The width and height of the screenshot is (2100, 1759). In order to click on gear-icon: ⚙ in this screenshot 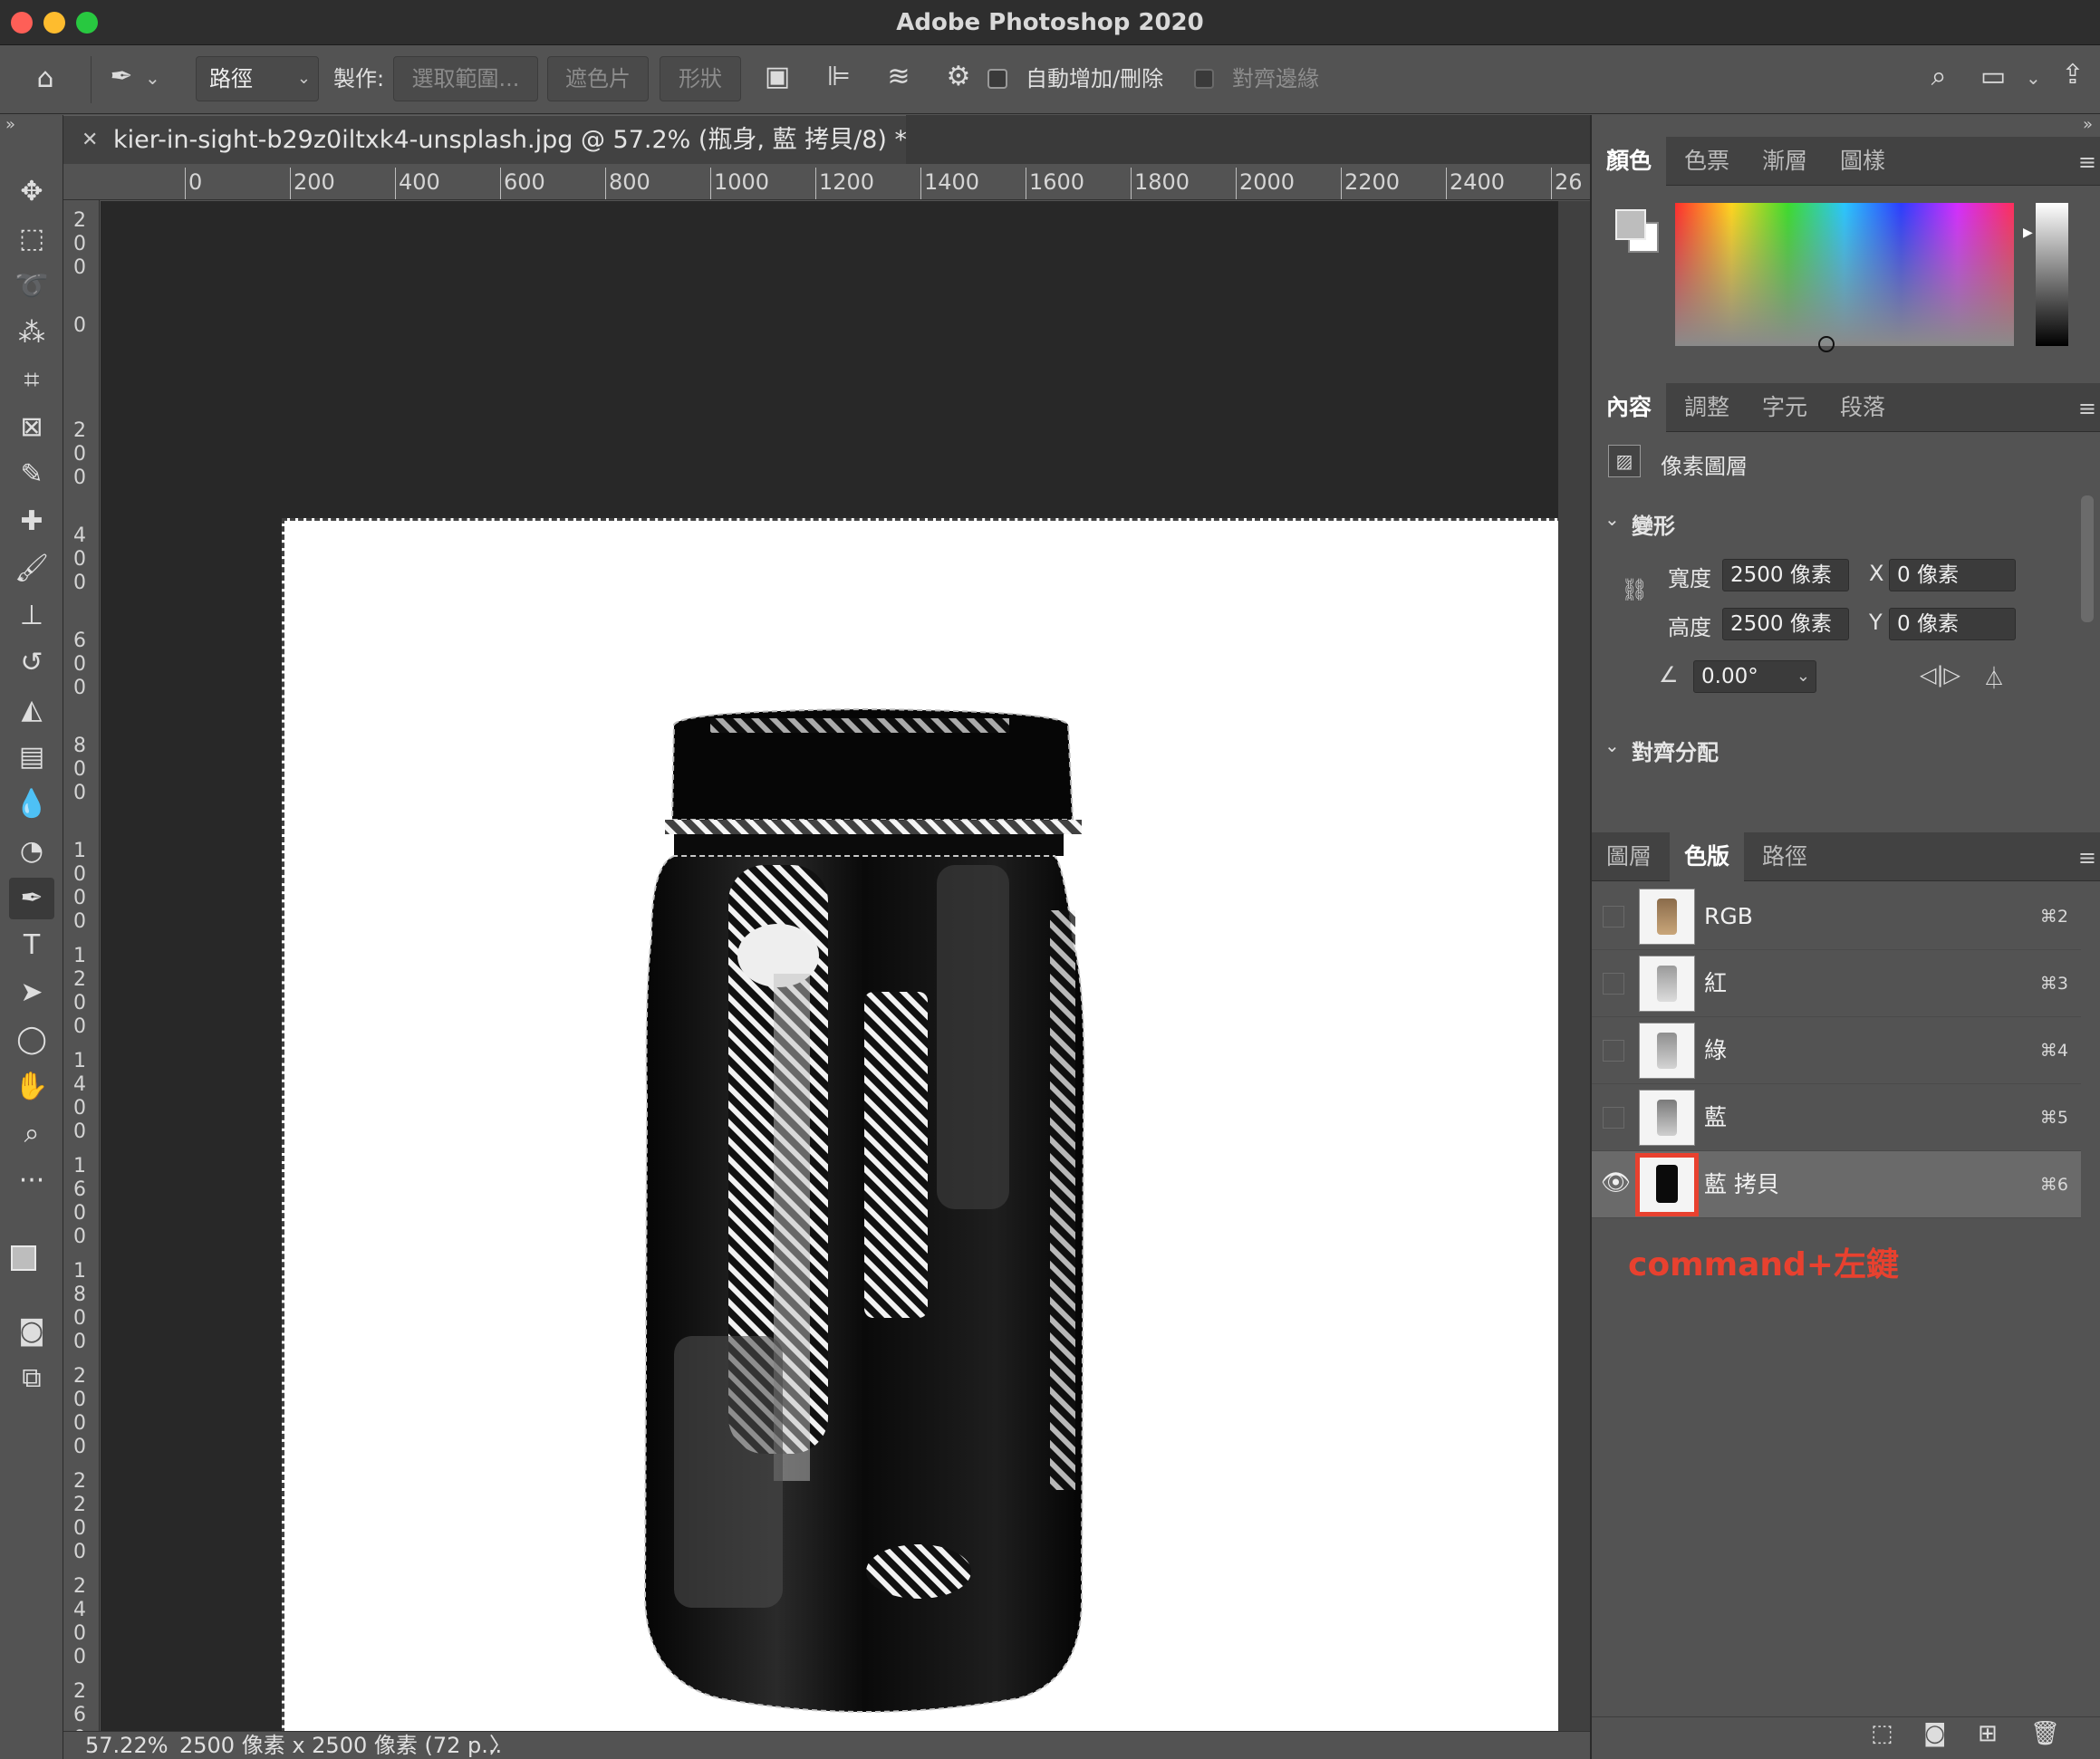, I will do `click(958, 77)`.